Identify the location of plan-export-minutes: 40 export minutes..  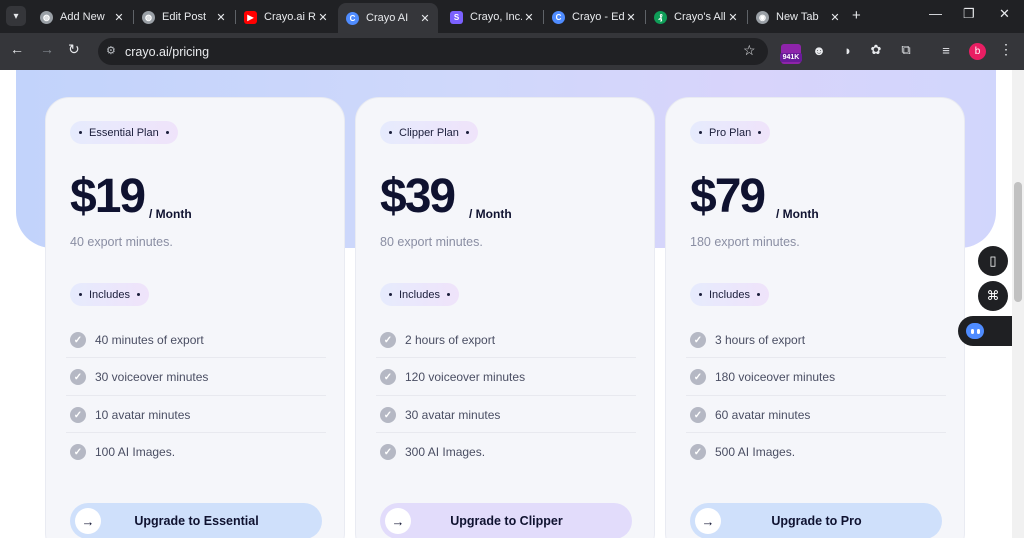
(121, 242).